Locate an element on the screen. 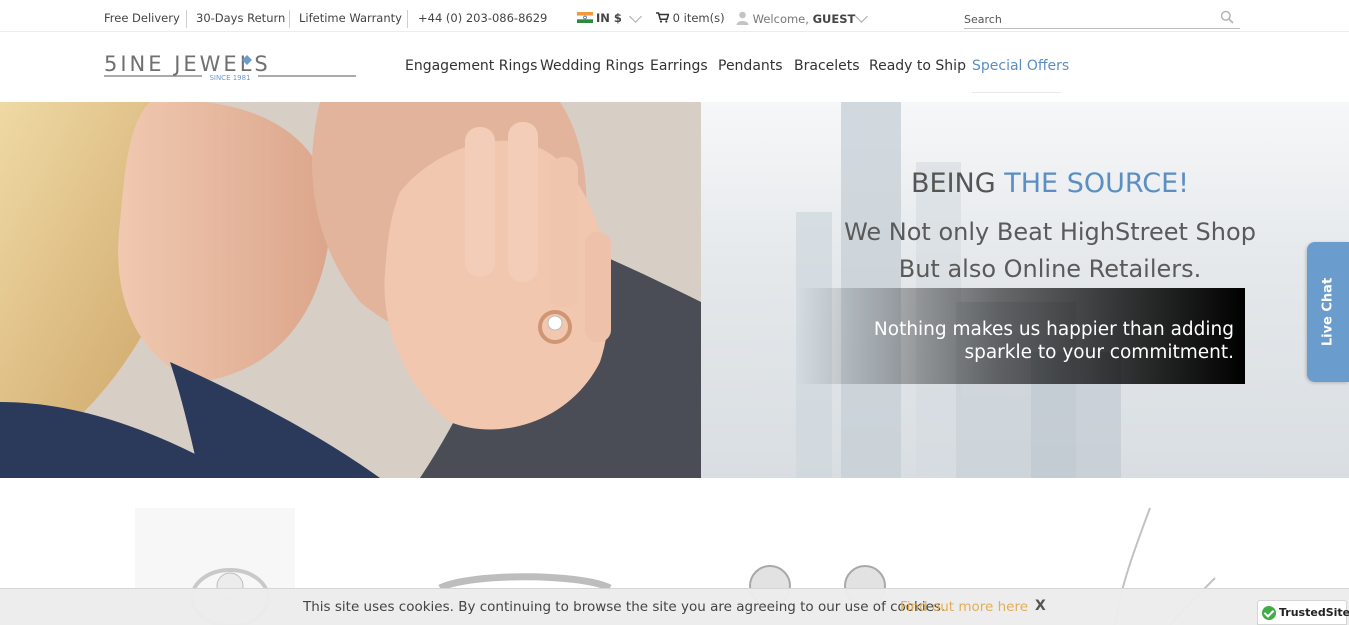  warranty-link: Lifetime Warranty is located at coordinates (350, 18).